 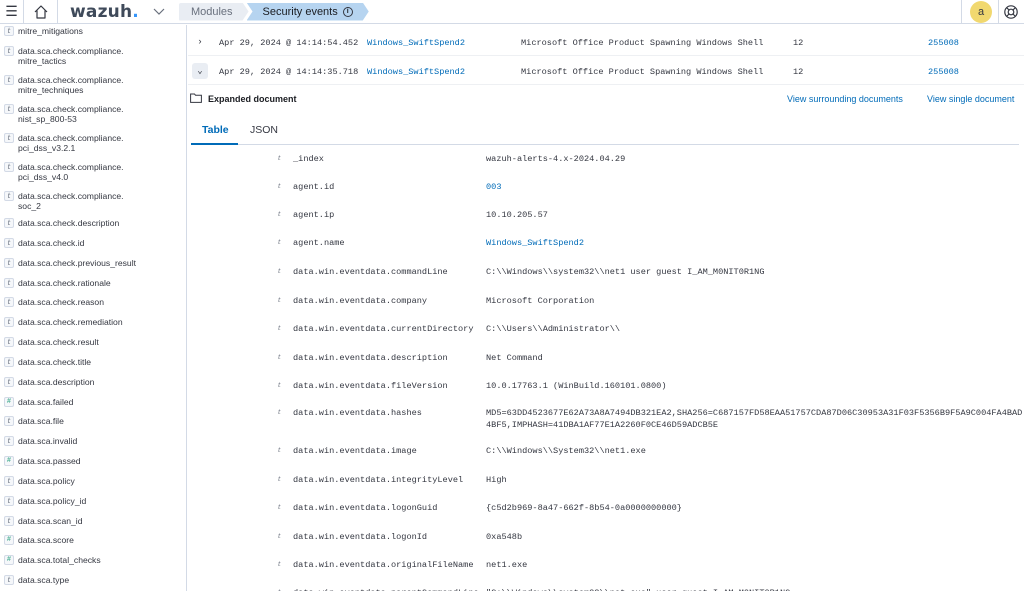 What do you see at coordinates (40, 441) in the screenshot?
I see `field-list-item: t data.sca.invalid` at bounding box center [40, 441].